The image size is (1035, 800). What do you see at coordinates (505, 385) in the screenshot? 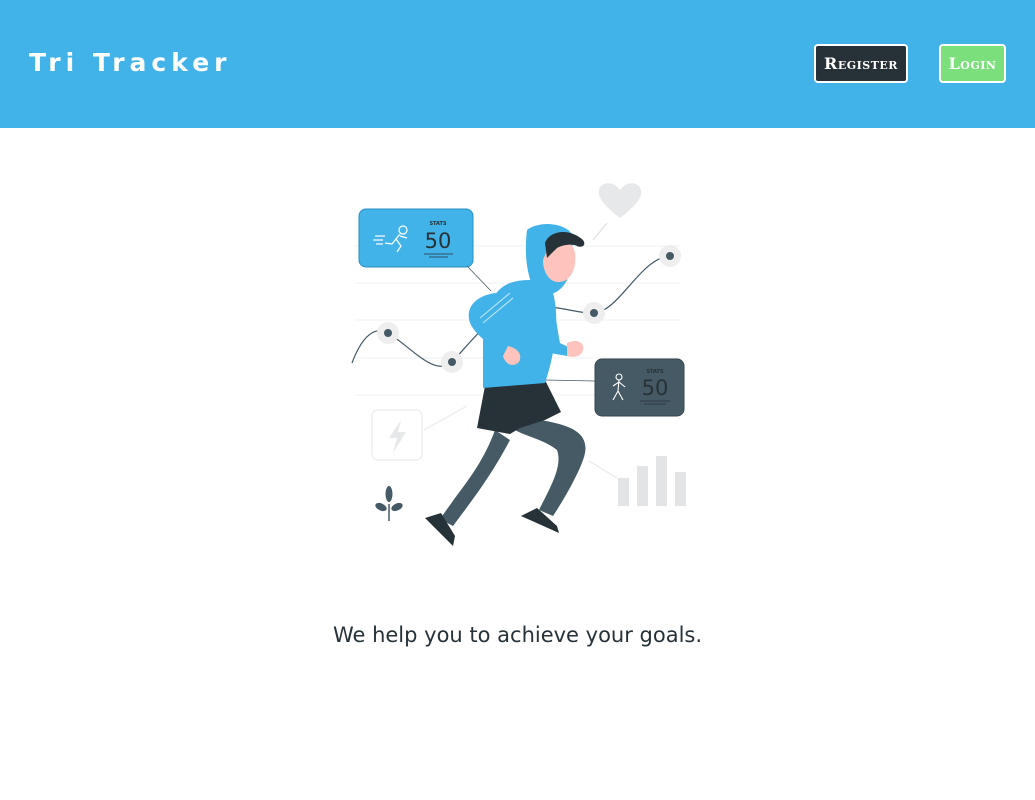
I see `runner-figure` at bounding box center [505, 385].